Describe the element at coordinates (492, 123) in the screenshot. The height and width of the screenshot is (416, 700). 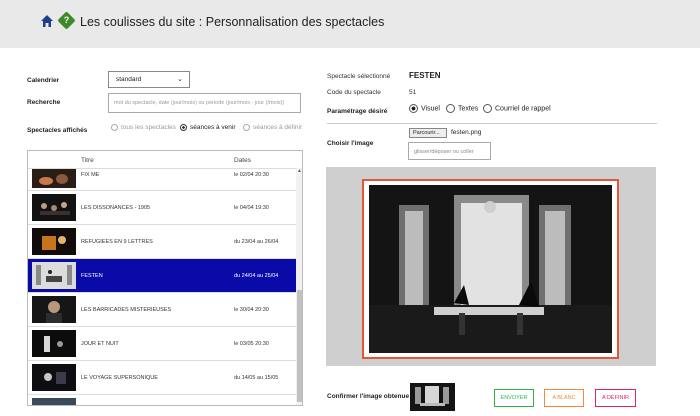
I see `divider` at that location.